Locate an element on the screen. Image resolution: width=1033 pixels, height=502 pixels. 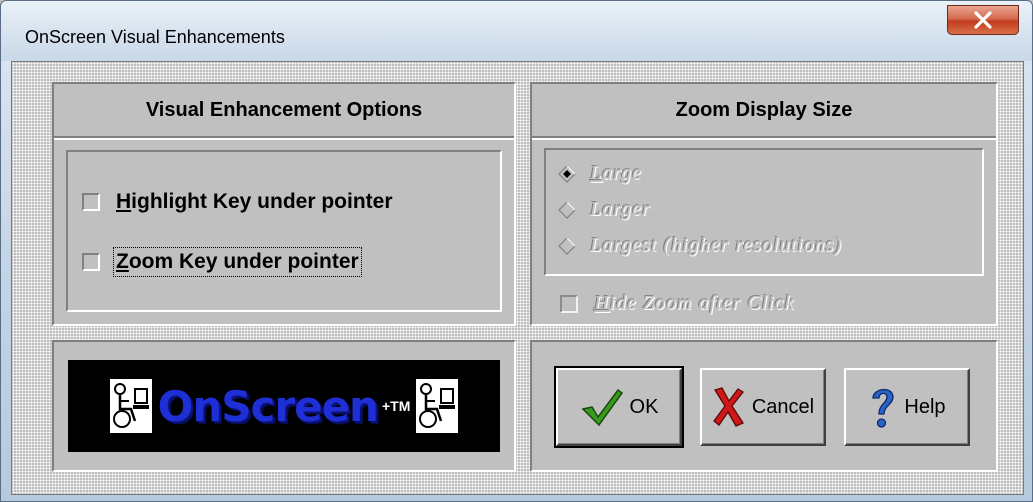
radio-largest-icon is located at coordinates (567, 245).